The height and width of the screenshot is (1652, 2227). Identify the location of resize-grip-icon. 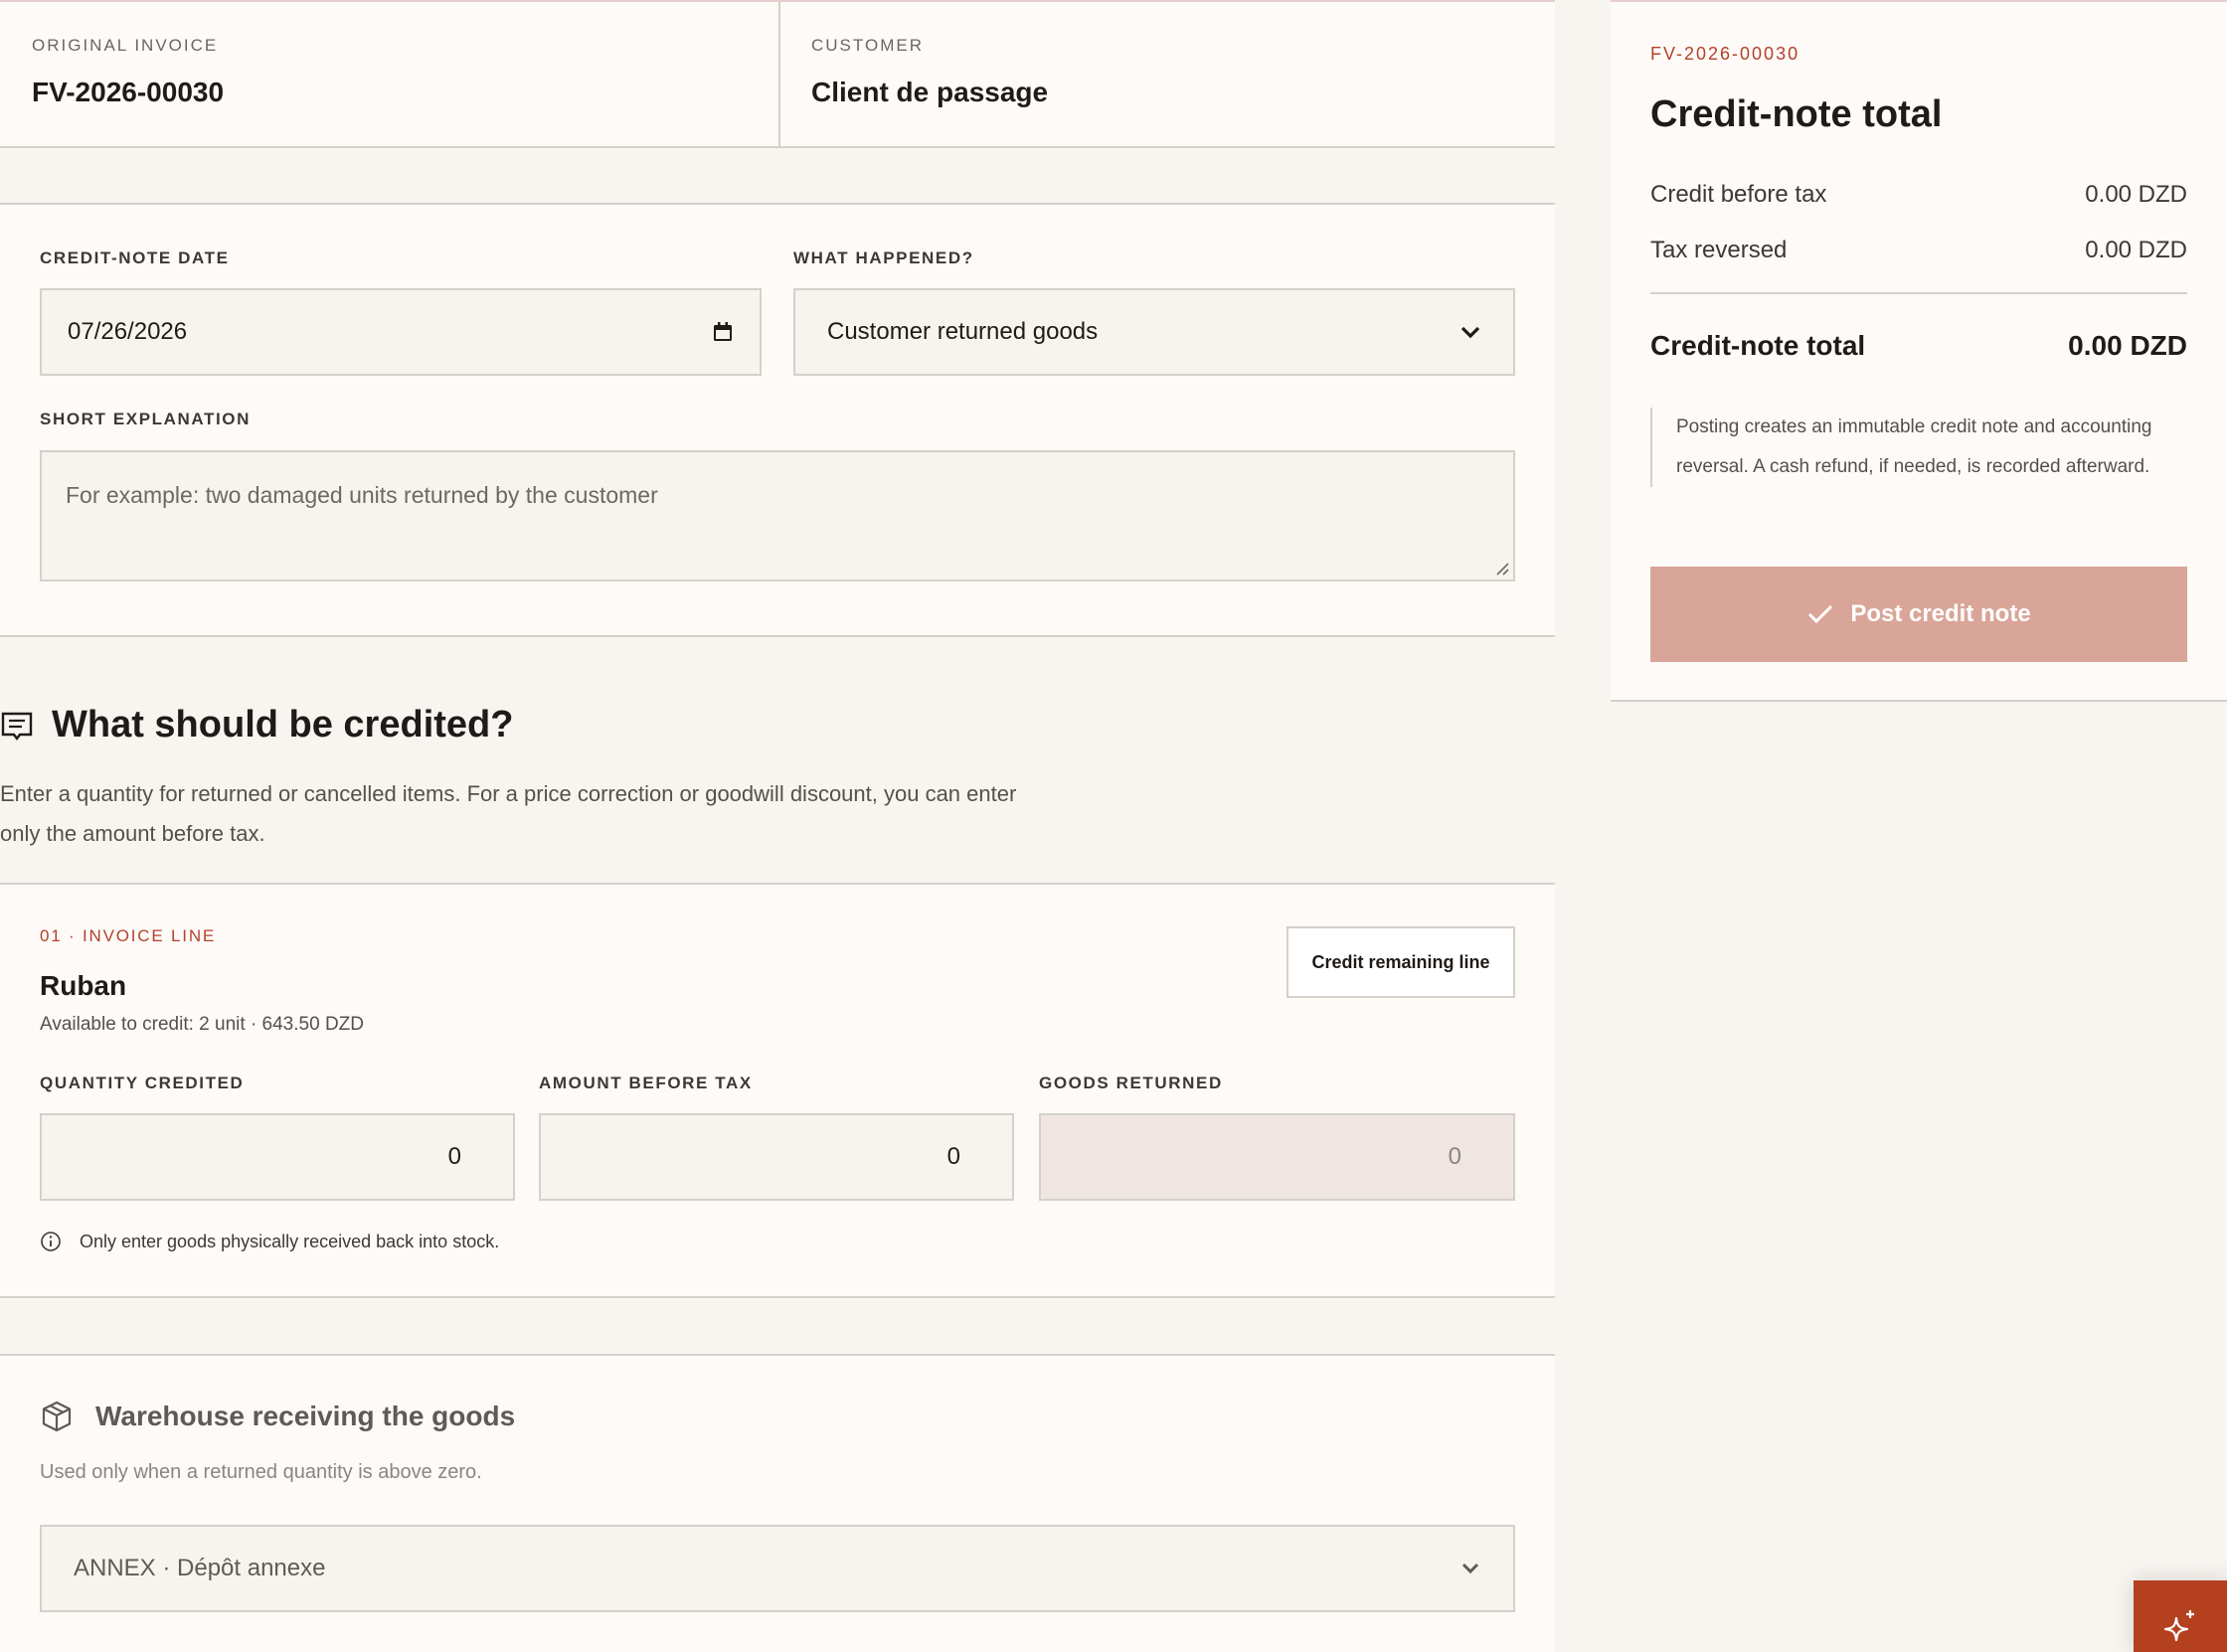
(1502, 569).